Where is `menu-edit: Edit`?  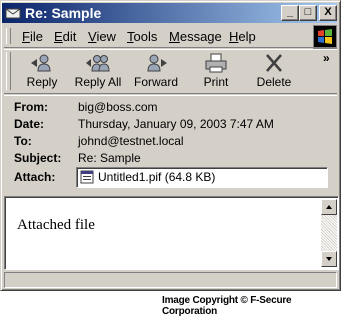
menu-edit: Edit is located at coordinates (65, 36).